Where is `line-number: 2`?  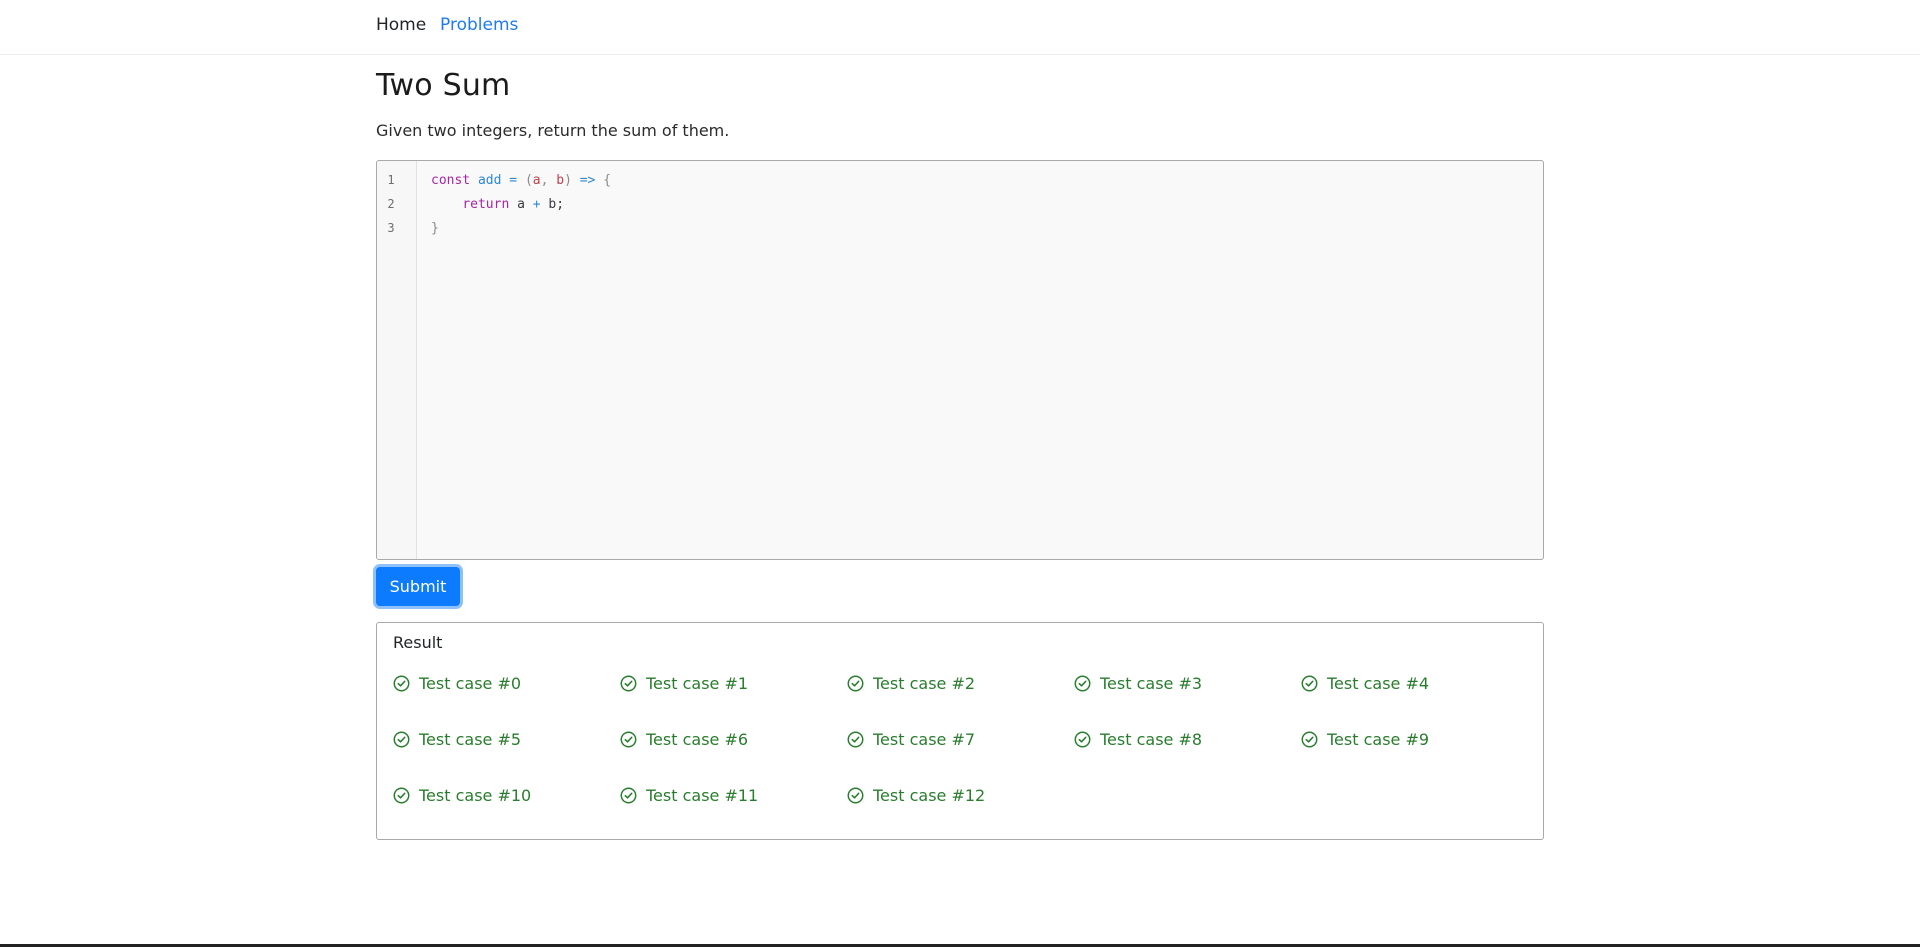
line-number: 2 is located at coordinates (391, 204).